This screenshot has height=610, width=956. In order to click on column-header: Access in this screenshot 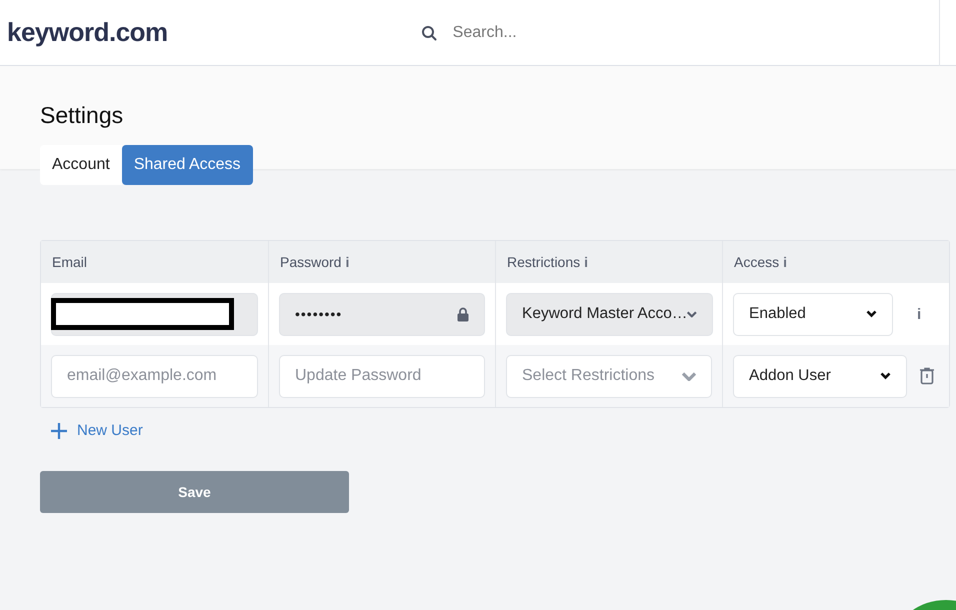, I will do `click(757, 262)`.